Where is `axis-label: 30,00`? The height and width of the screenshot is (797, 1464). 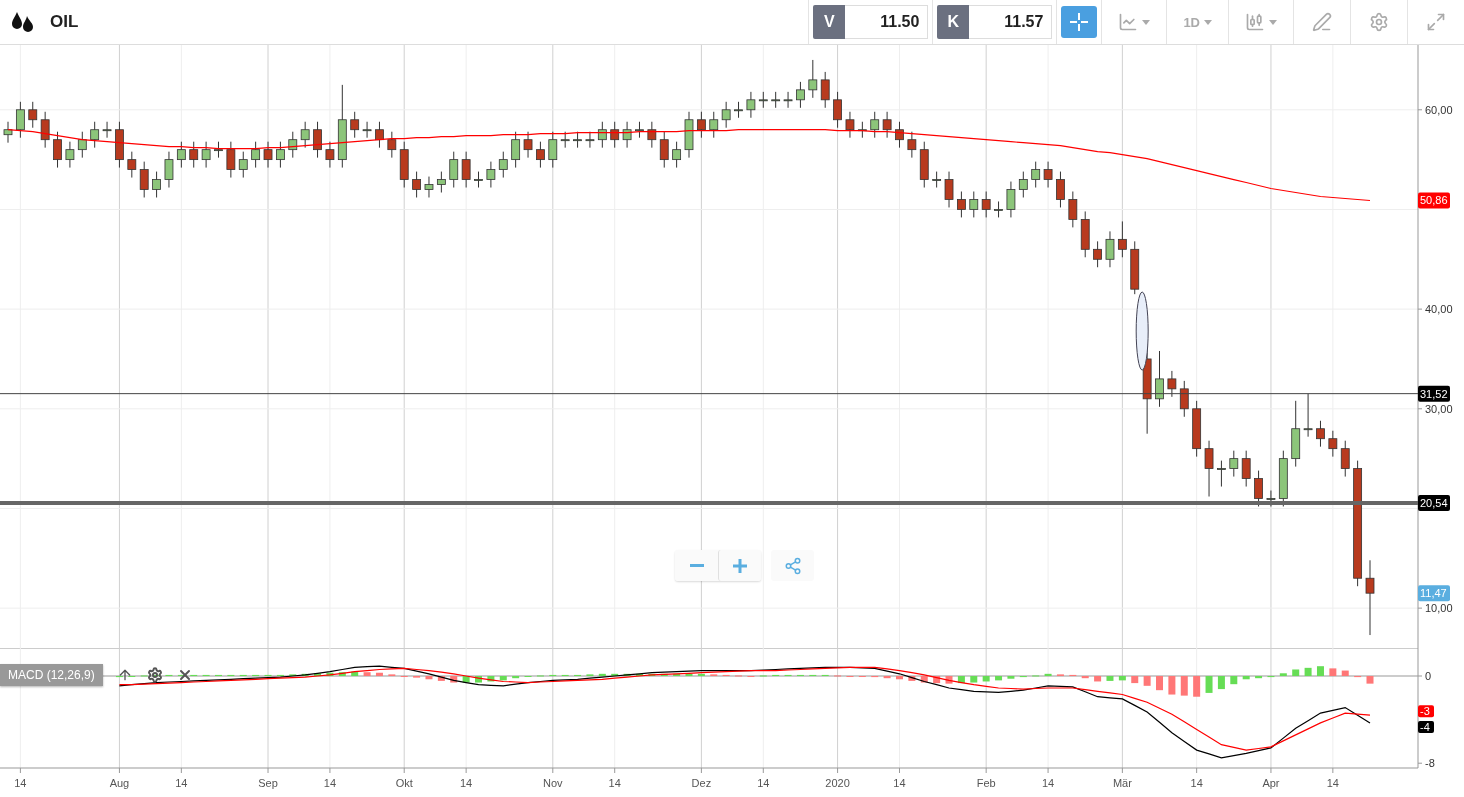
axis-label: 30,00 is located at coordinates (1439, 408).